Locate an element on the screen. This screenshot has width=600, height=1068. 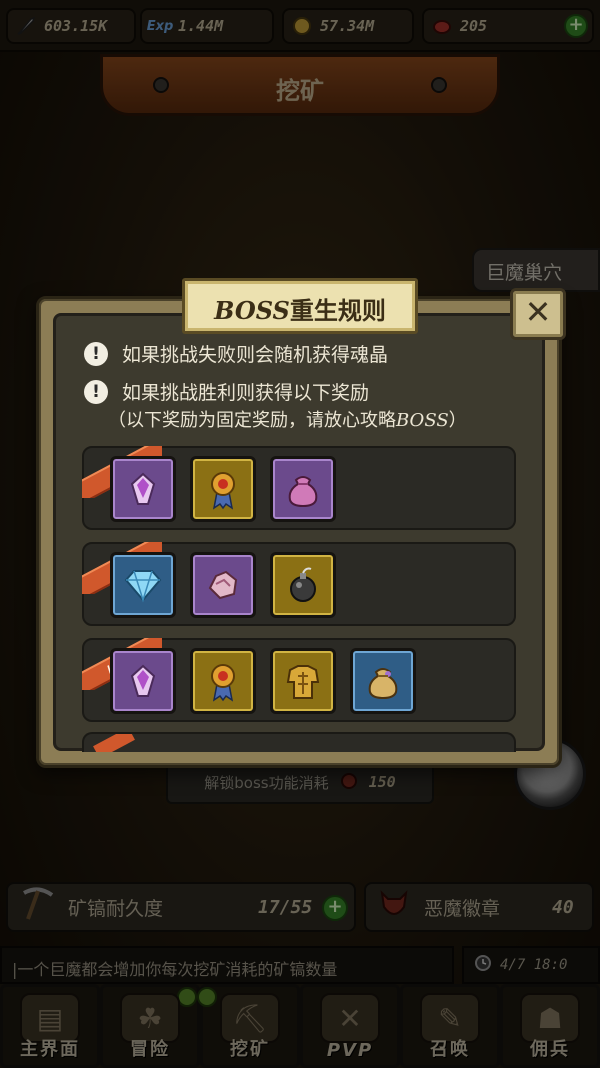
title-rules-text: 重生规则 is located at coordinates (337, 311).